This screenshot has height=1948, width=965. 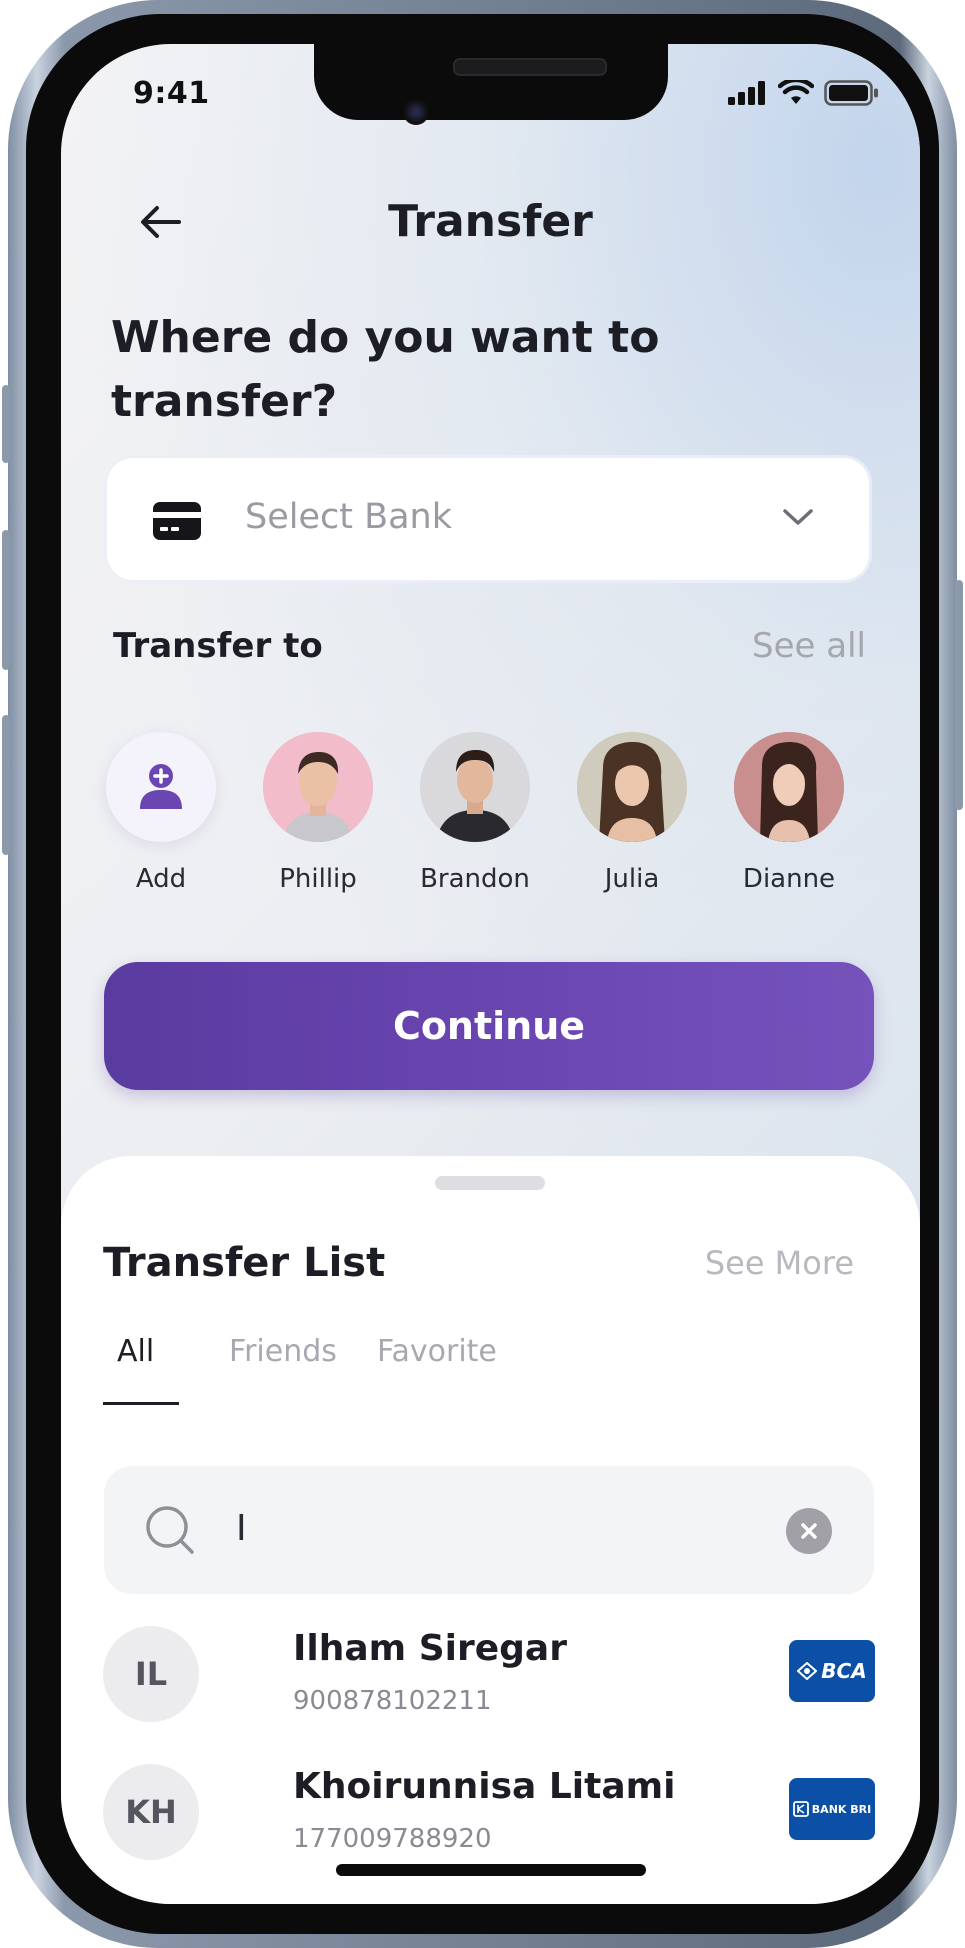 I want to click on transfer-list-title: Transfer List, so click(x=244, y=1263).